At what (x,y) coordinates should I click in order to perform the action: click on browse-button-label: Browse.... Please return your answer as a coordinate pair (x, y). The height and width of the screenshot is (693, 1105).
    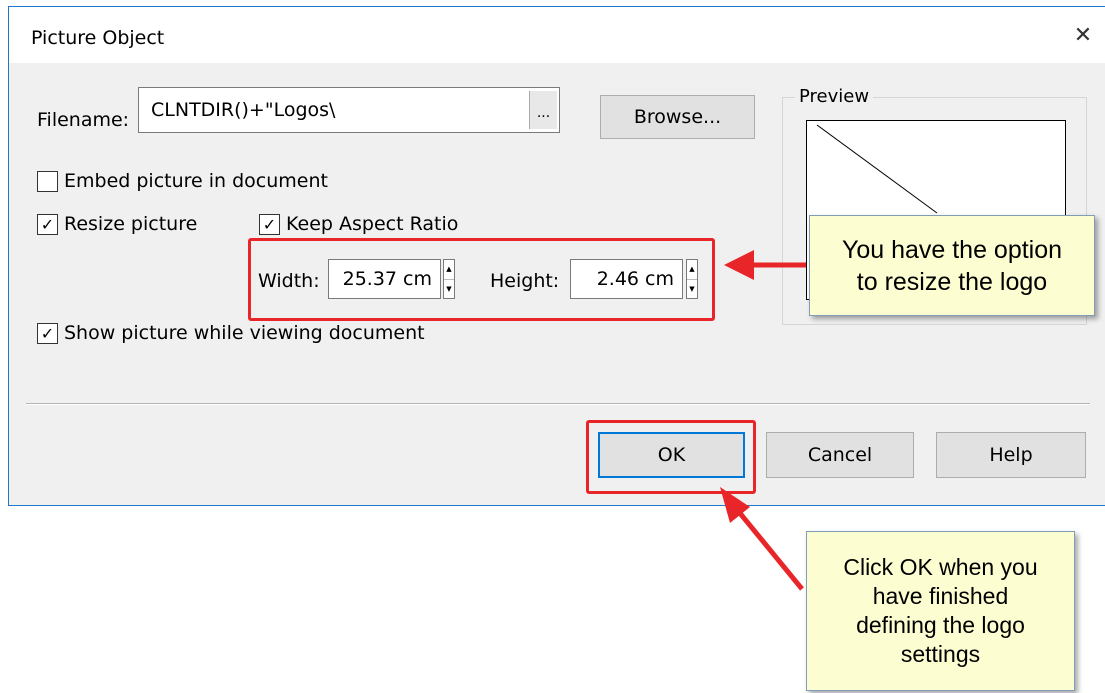
    Looking at the image, I should click on (677, 117).